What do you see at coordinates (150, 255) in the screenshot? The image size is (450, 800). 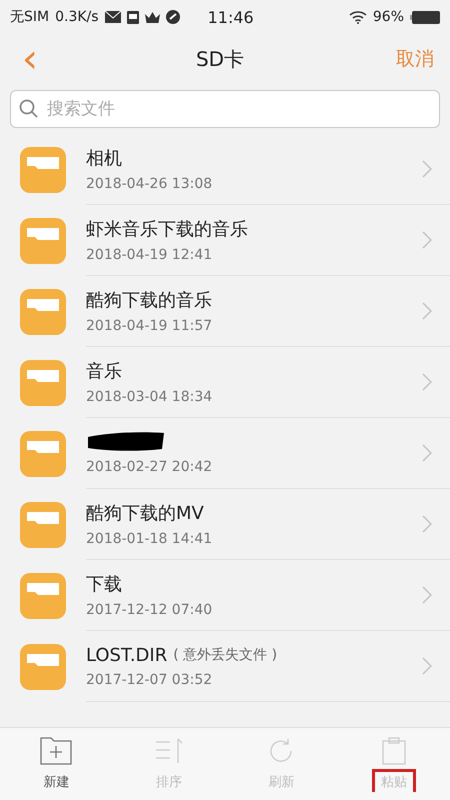 I see `modified-date: 2018-04-19 12:41` at bounding box center [150, 255].